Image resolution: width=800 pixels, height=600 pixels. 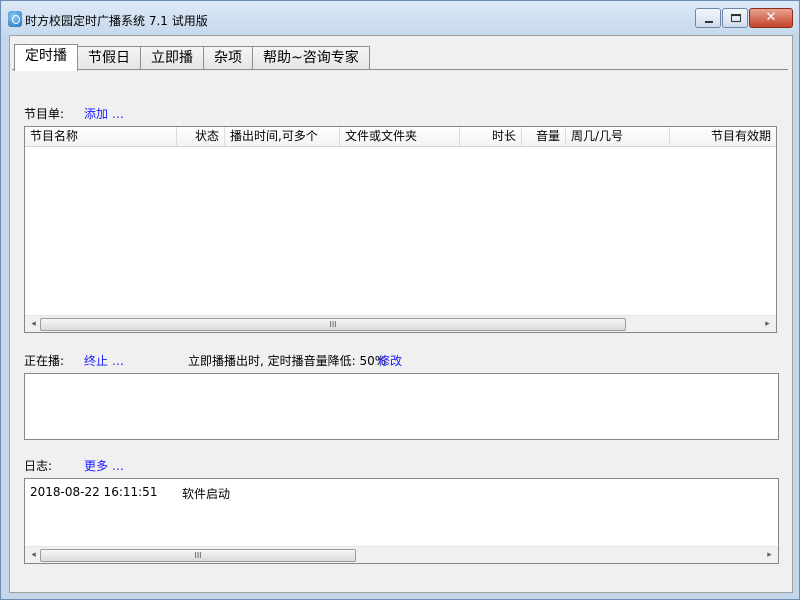 What do you see at coordinates (116, 21) in the screenshot?
I see `window-title: 时方校园定时广播系统 7.1 试用版` at bounding box center [116, 21].